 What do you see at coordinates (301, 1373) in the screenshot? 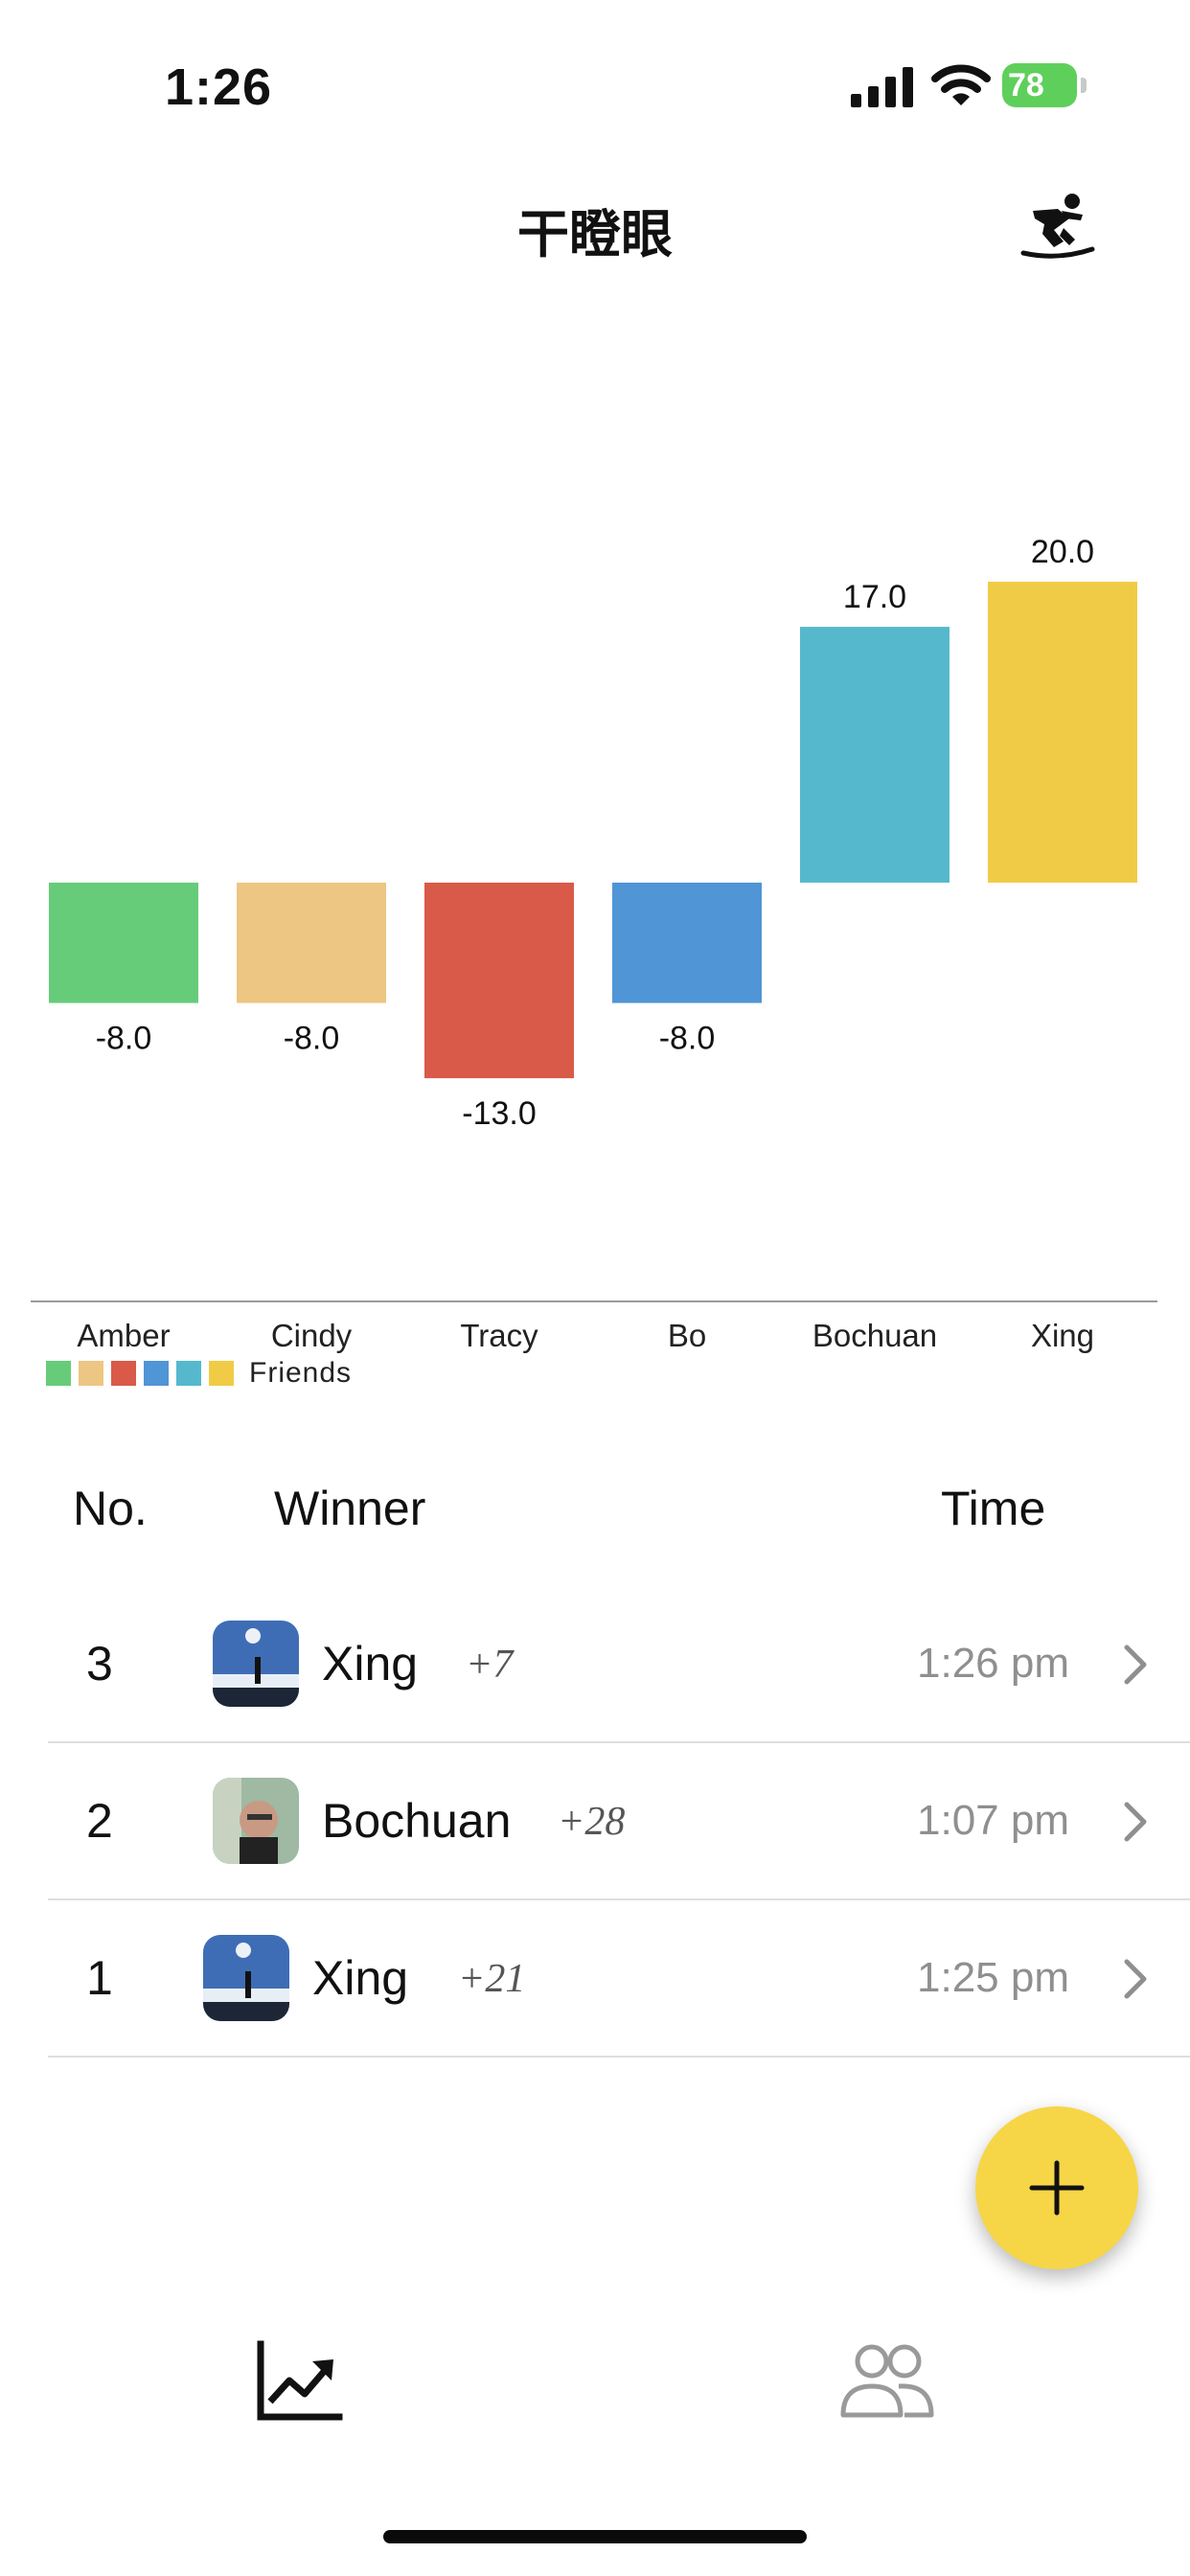
I see `legend-label: Friends` at bounding box center [301, 1373].